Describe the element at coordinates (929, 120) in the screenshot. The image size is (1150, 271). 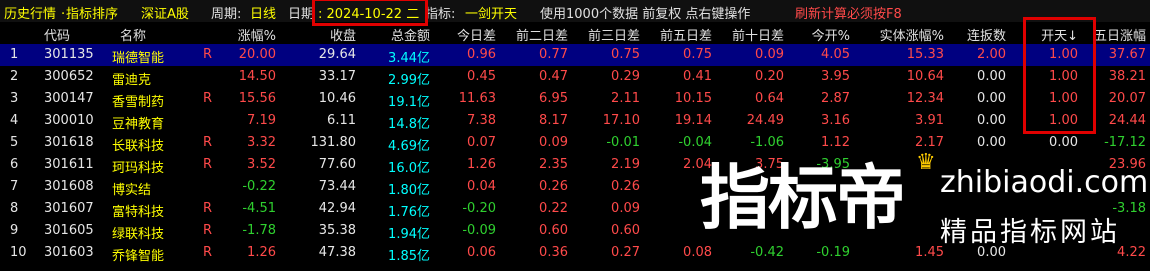
I see `cell-body: 3.91` at that location.